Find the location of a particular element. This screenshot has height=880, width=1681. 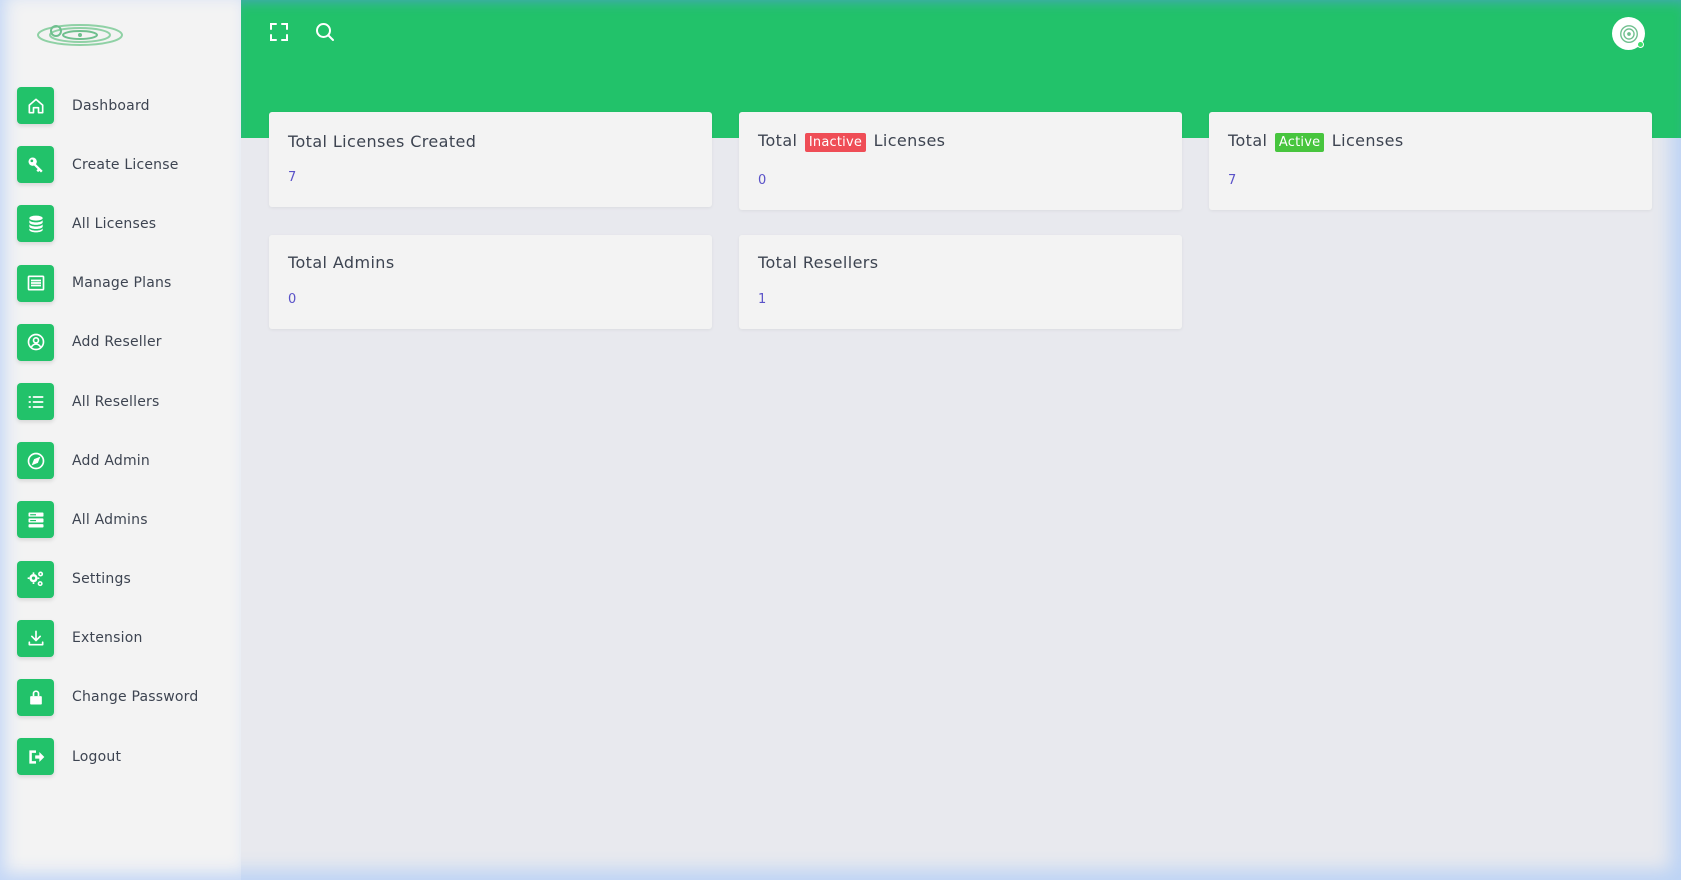

inactive-badge: Inactive is located at coordinates (835, 142).